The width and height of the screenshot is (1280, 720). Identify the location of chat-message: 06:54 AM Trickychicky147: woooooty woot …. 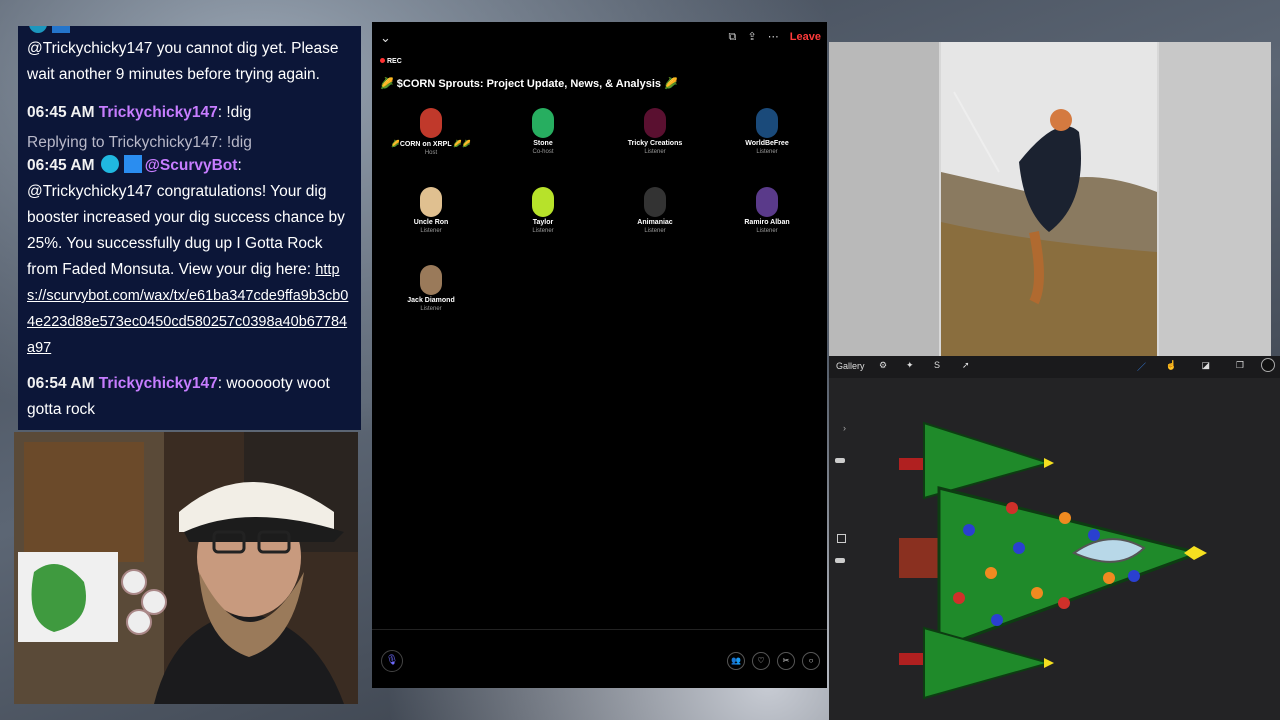
(190, 397).